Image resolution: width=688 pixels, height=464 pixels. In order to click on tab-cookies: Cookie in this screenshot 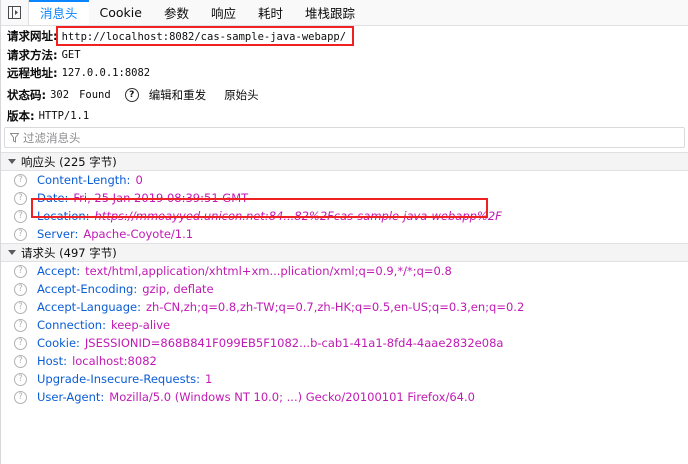, I will do `click(121, 12)`.